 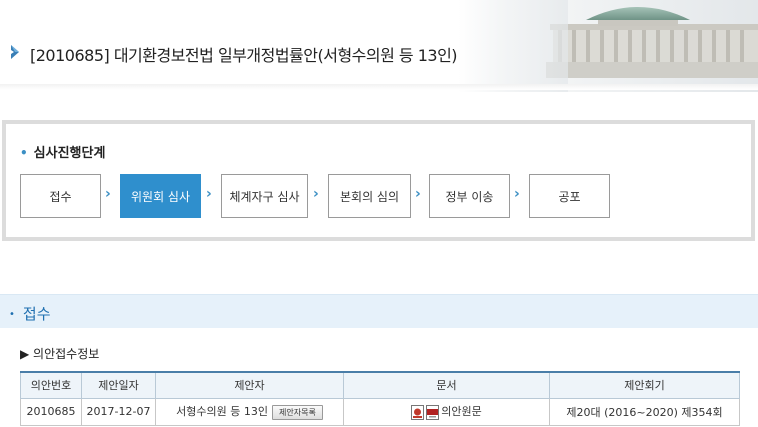 I want to click on sub-heading-receipt-info: ▶ 의안접수정보, so click(x=60, y=354).